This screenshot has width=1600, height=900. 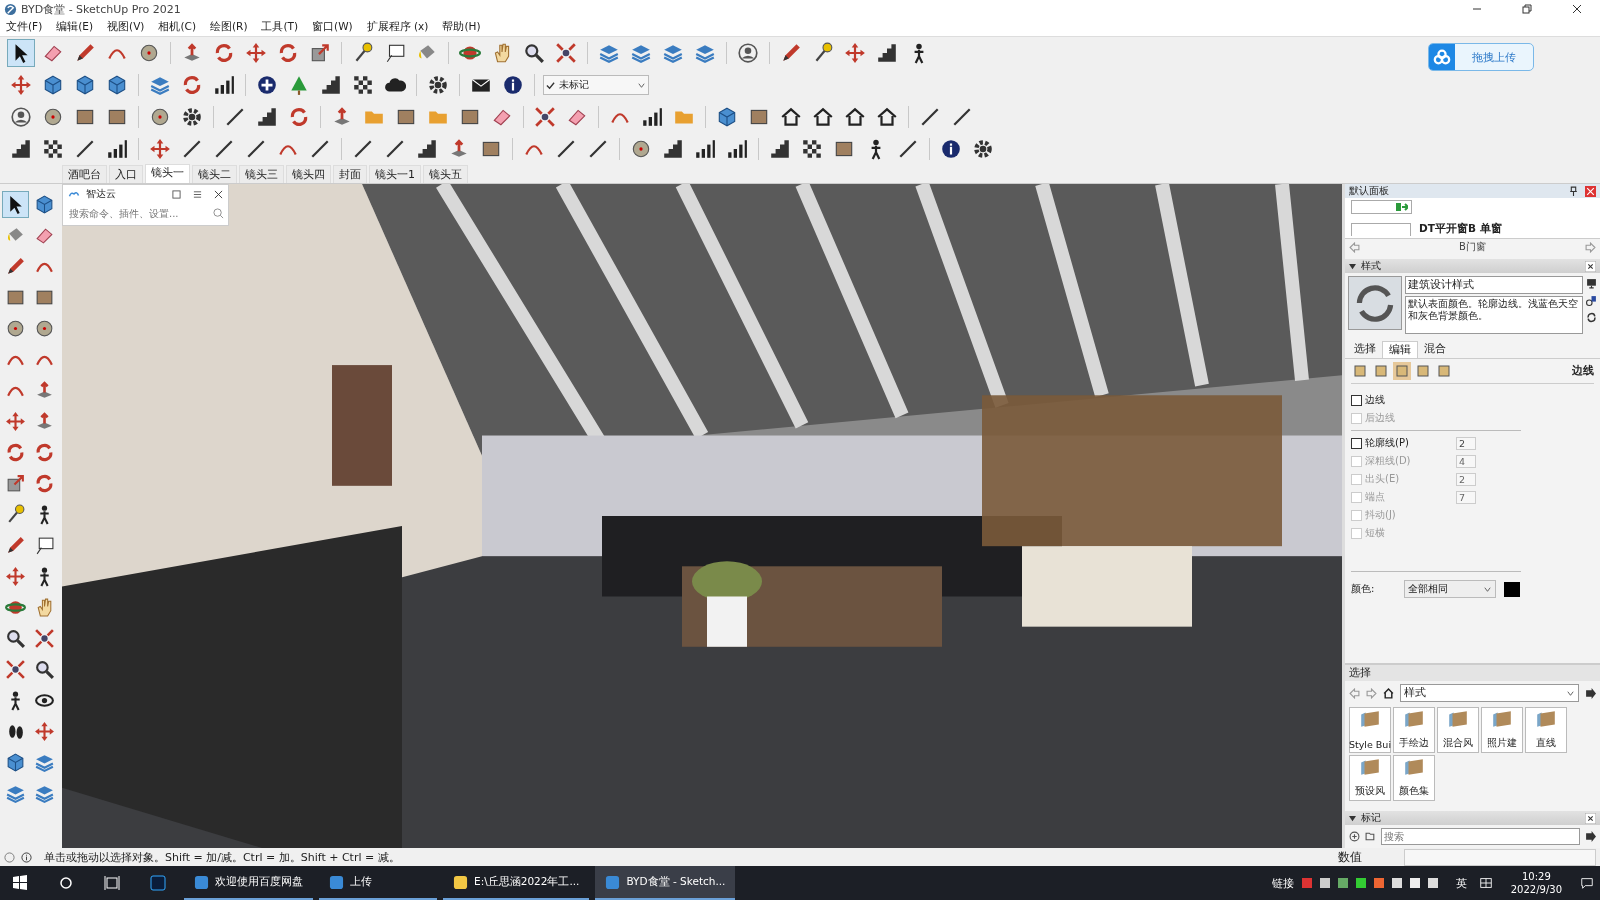 I want to click on refresh-icon, so click(x=1591, y=317).